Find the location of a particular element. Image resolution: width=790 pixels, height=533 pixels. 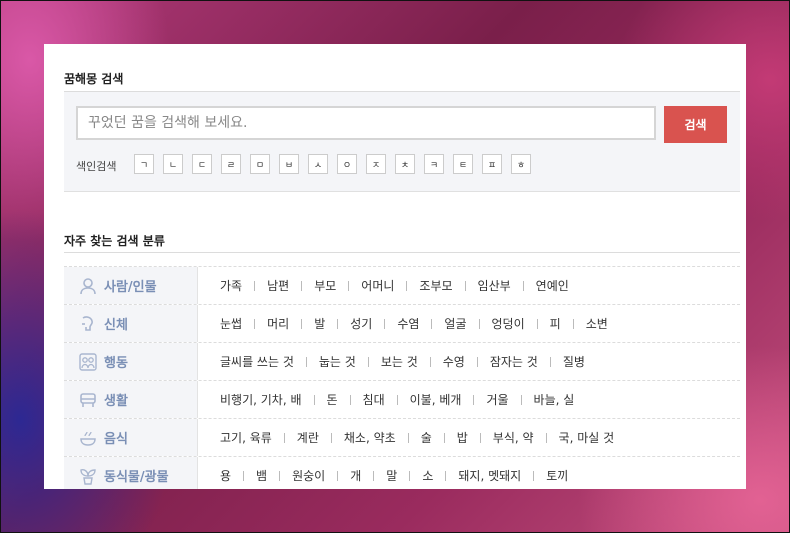

category-link: 돼지, 멧돼지 is located at coordinates (489, 475).